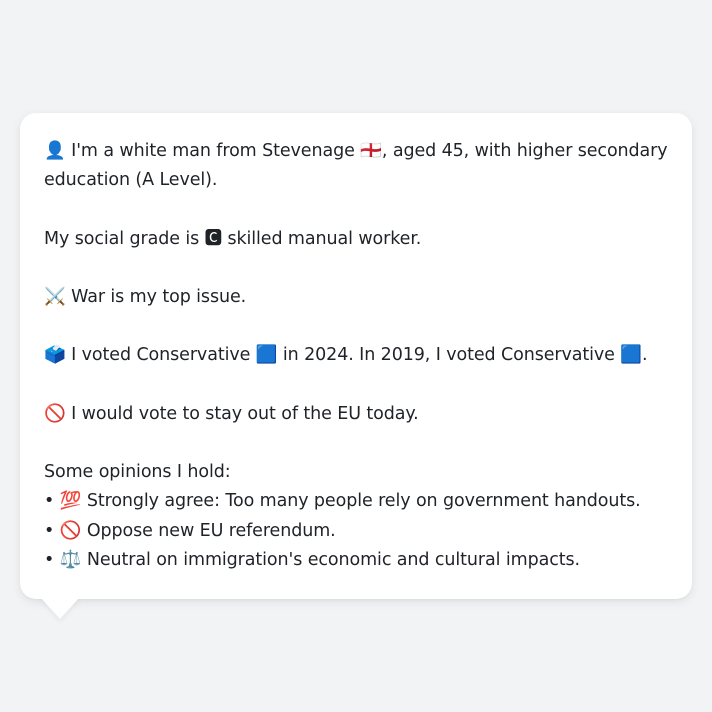 The height and width of the screenshot is (712, 712). Describe the element at coordinates (131, 180) in the screenshot. I see `intro-line-2: education (A Level).` at that location.